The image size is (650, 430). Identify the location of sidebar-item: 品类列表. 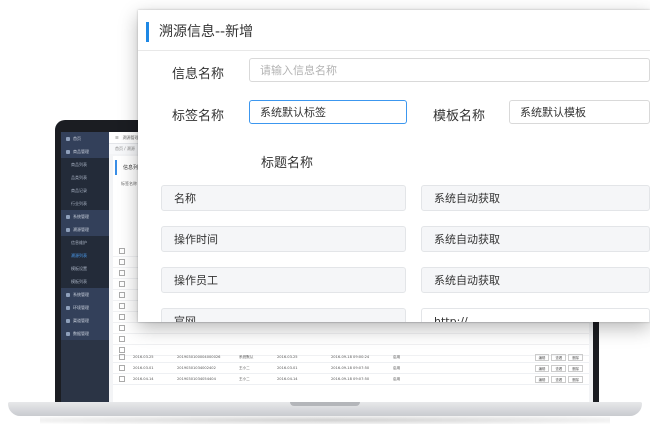
(85, 177).